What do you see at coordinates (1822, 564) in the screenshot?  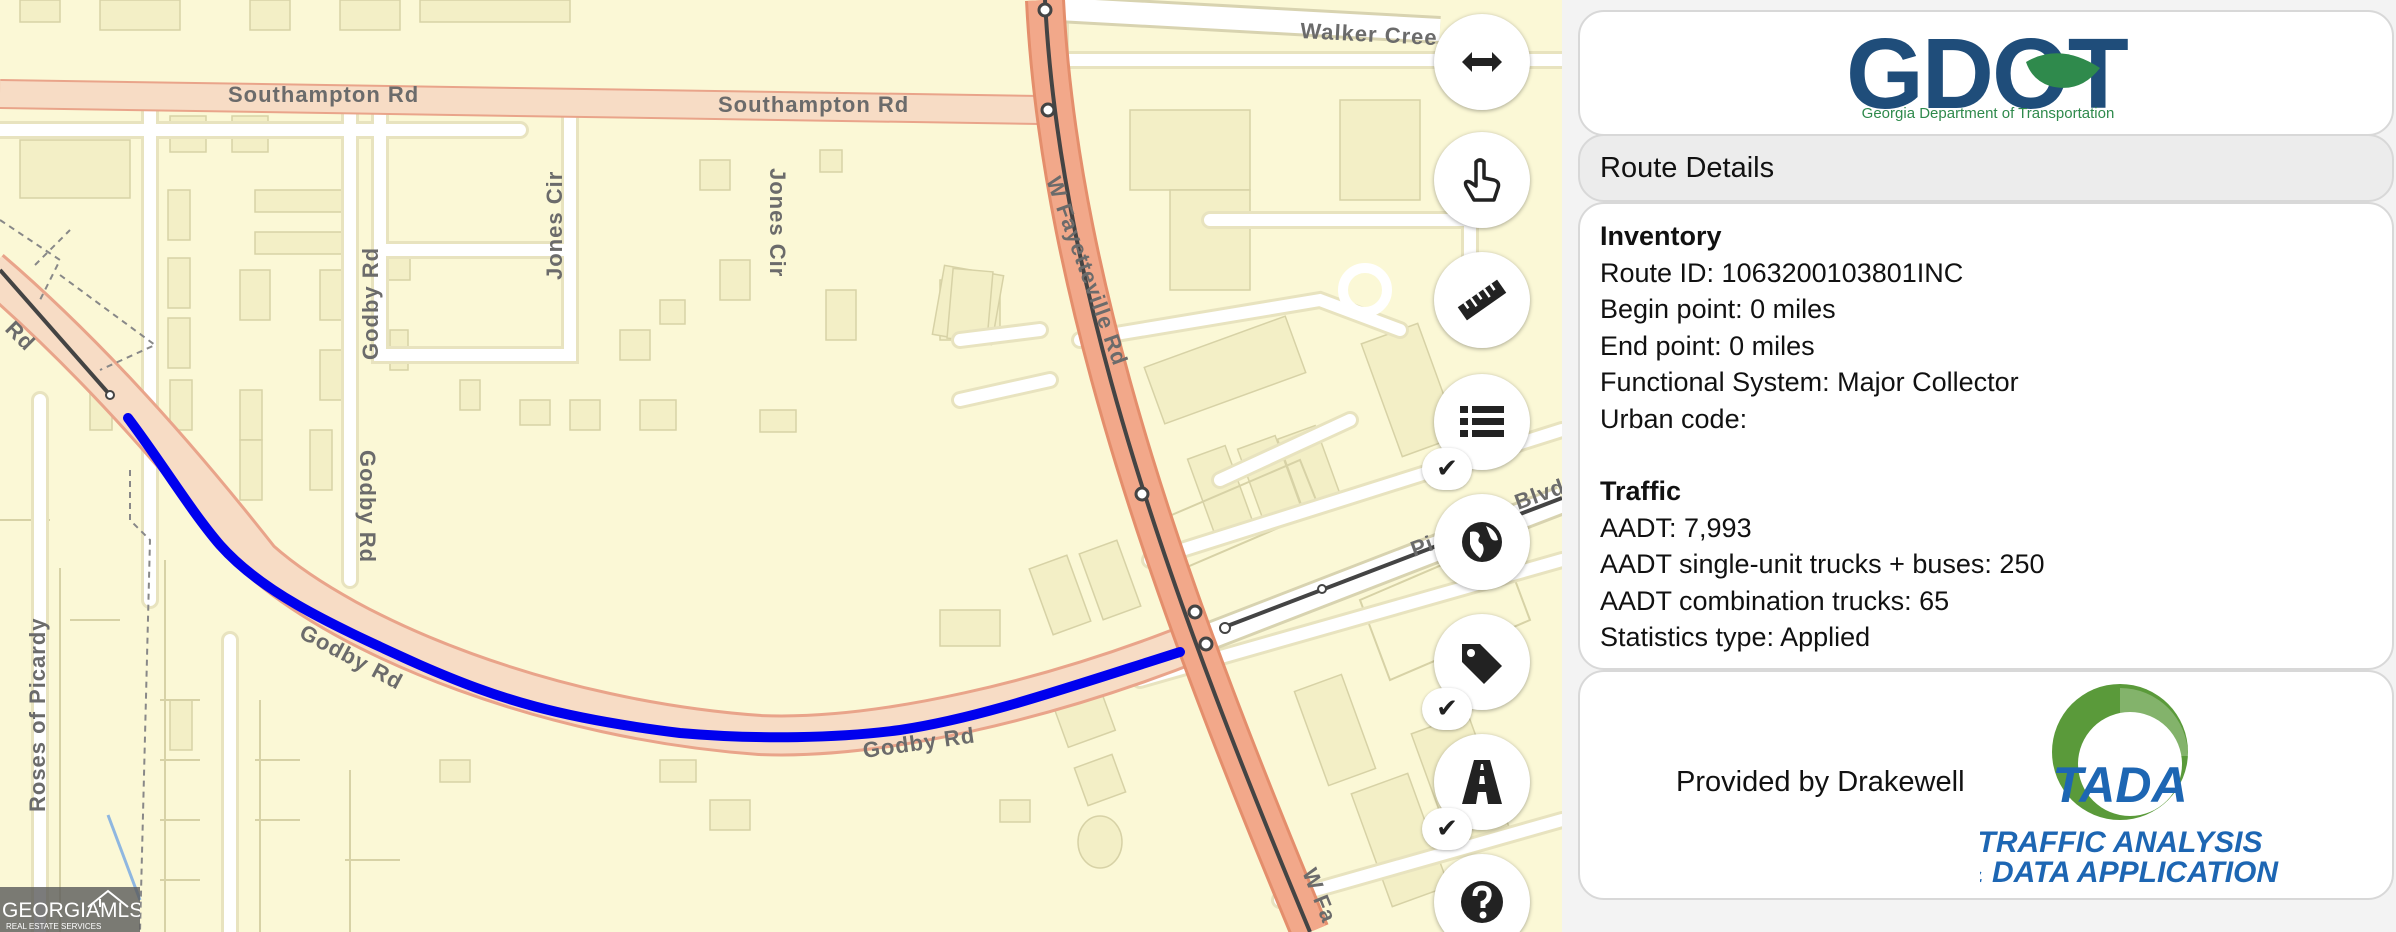 I see `aadt-single-unit: AADT single-unit trucks + buses: 250` at bounding box center [1822, 564].